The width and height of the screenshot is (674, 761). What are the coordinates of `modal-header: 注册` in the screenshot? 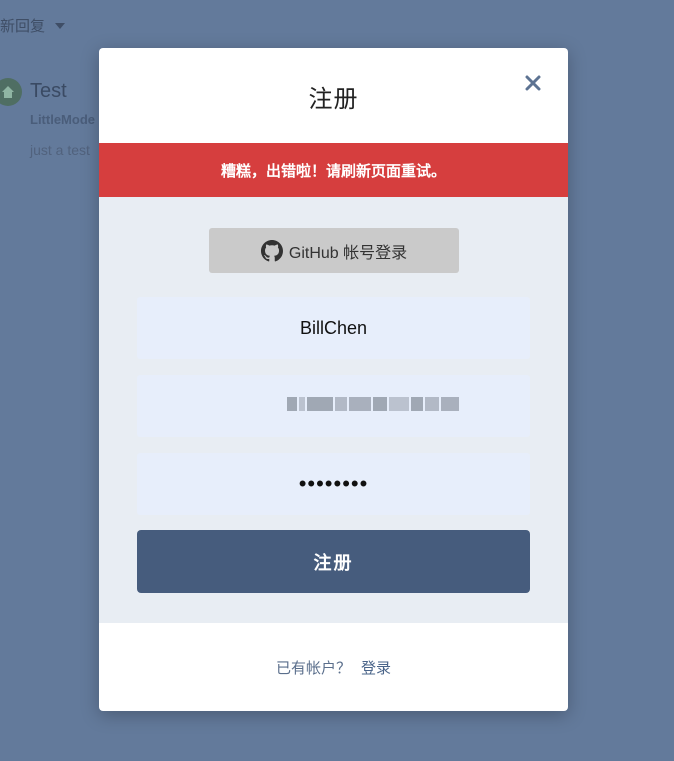 It's located at (333, 95).